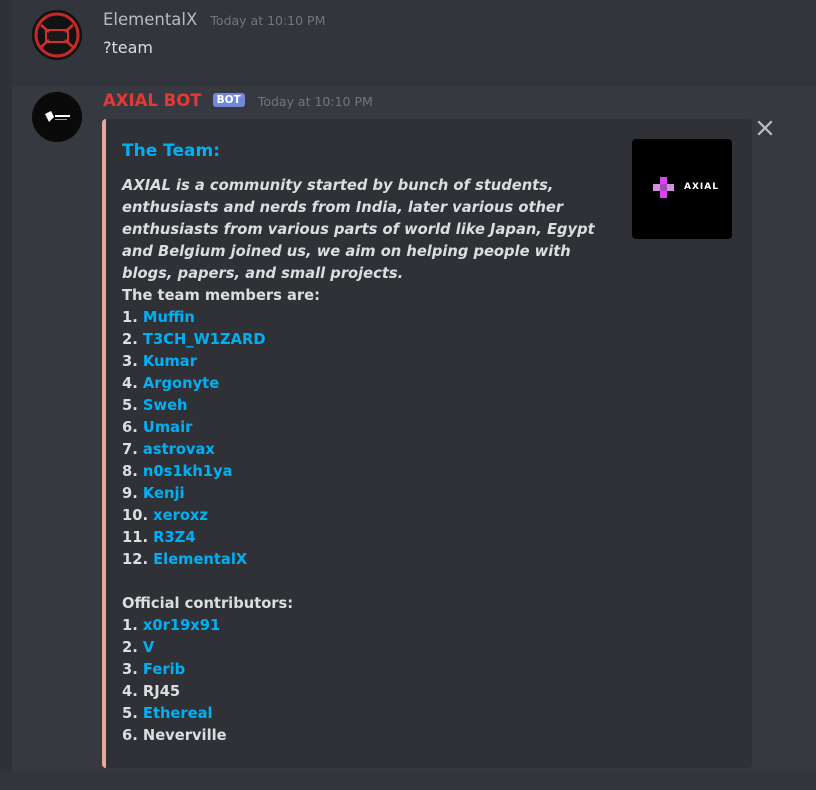 Image resolution: width=816 pixels, height=790 pixels. I want to click on list-item: 6. Umair, so click(221, 428).